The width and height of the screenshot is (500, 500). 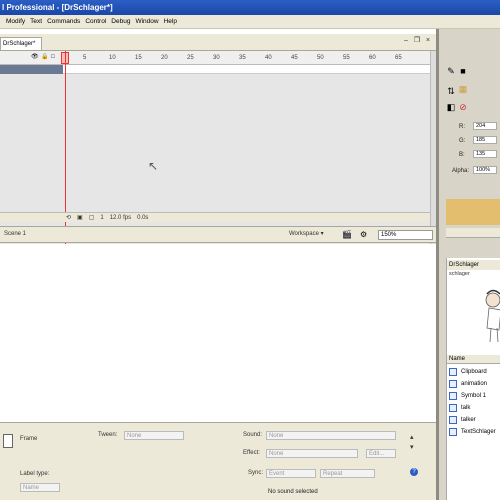 What do you see at coordinates (406, 41) in the screenshot?
I see `minimize-icon: –` at bounding box center [406, 41].